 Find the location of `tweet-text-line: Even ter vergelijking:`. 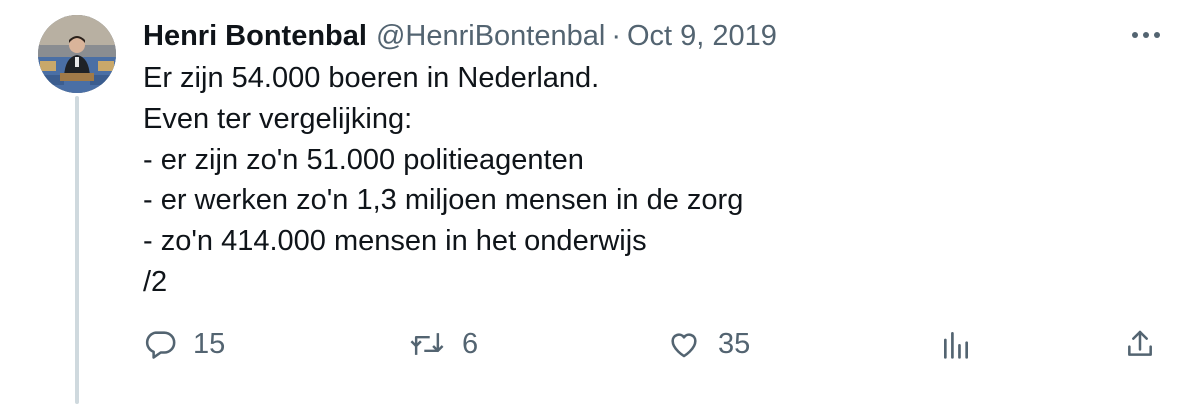

tweet-text-line: Even ter vergelijking: is located at coordinates (278, 118).